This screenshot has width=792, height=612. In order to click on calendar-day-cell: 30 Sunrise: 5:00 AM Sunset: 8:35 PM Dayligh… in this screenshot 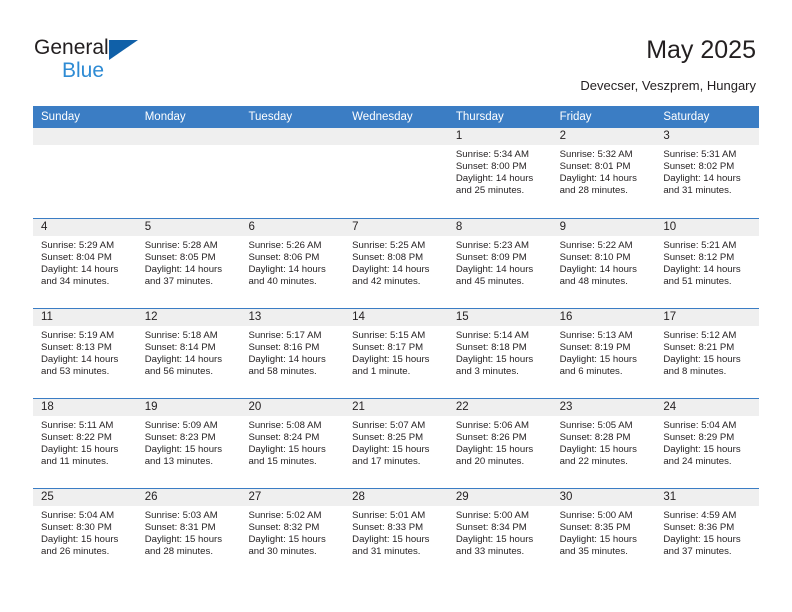, I will do `click(603, 533)`.